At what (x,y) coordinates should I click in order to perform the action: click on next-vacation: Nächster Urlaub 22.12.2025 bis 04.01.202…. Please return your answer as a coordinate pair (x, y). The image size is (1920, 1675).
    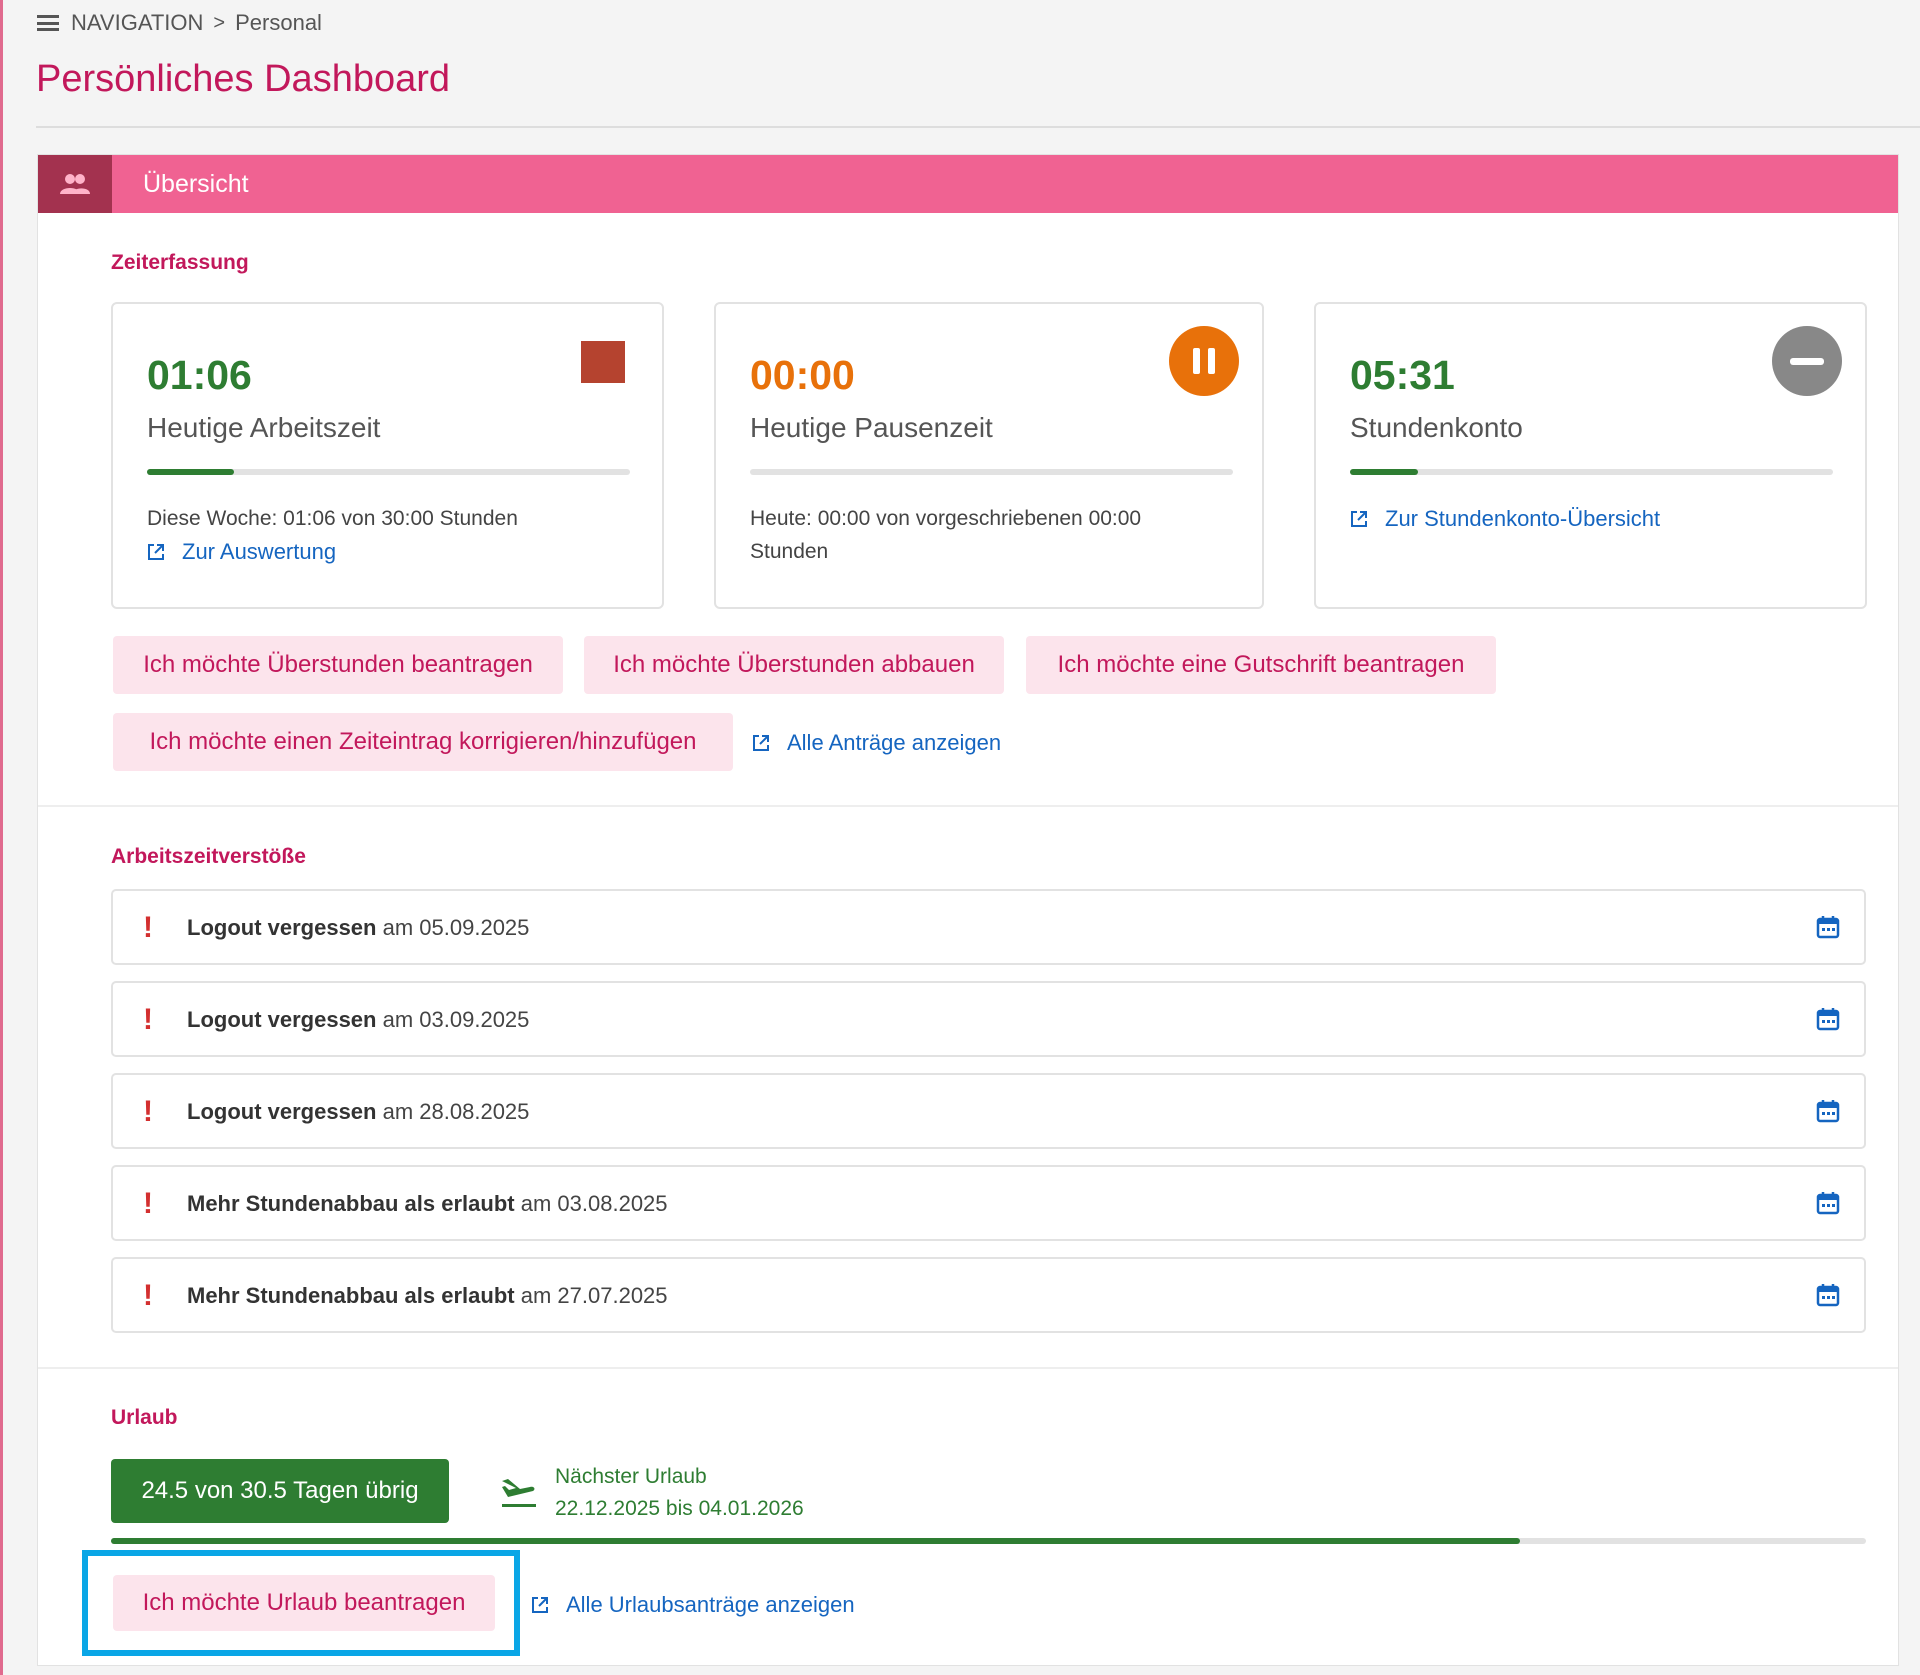
    Looking at the image, I should click on (679, 1493).